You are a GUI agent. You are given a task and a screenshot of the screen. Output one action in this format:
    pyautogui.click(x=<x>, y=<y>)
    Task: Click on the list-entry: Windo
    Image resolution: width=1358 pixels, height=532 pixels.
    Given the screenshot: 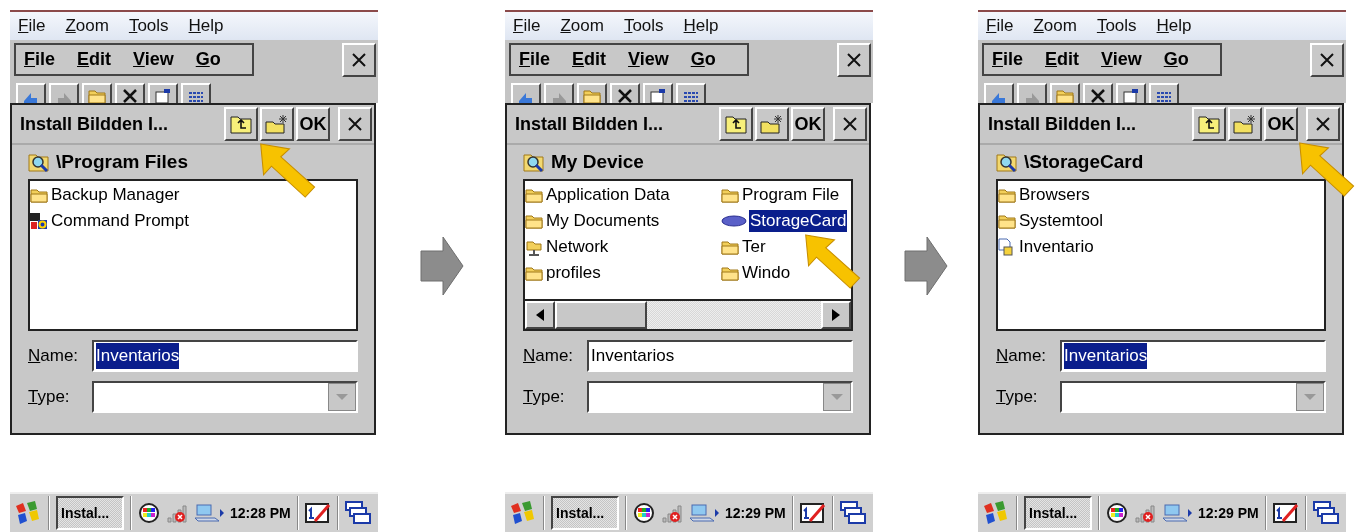 What is the action you would take?
    pyautogui.click(x=766, y=273)
    